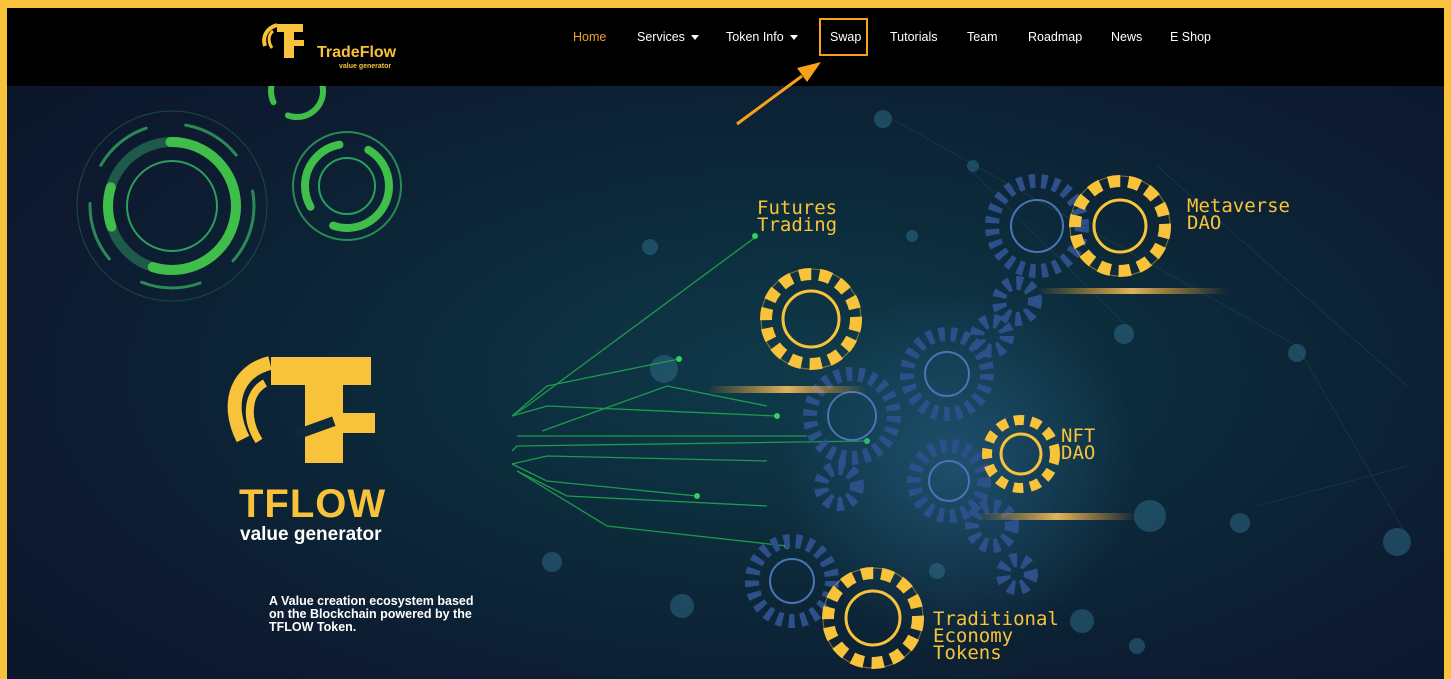 Image resolution: width=1451 pixels, height=679 pixels. What do you see at coordinates (589, 37) in the screenshot?
I see `nav-home: Home` at bounding box center [589, 37].